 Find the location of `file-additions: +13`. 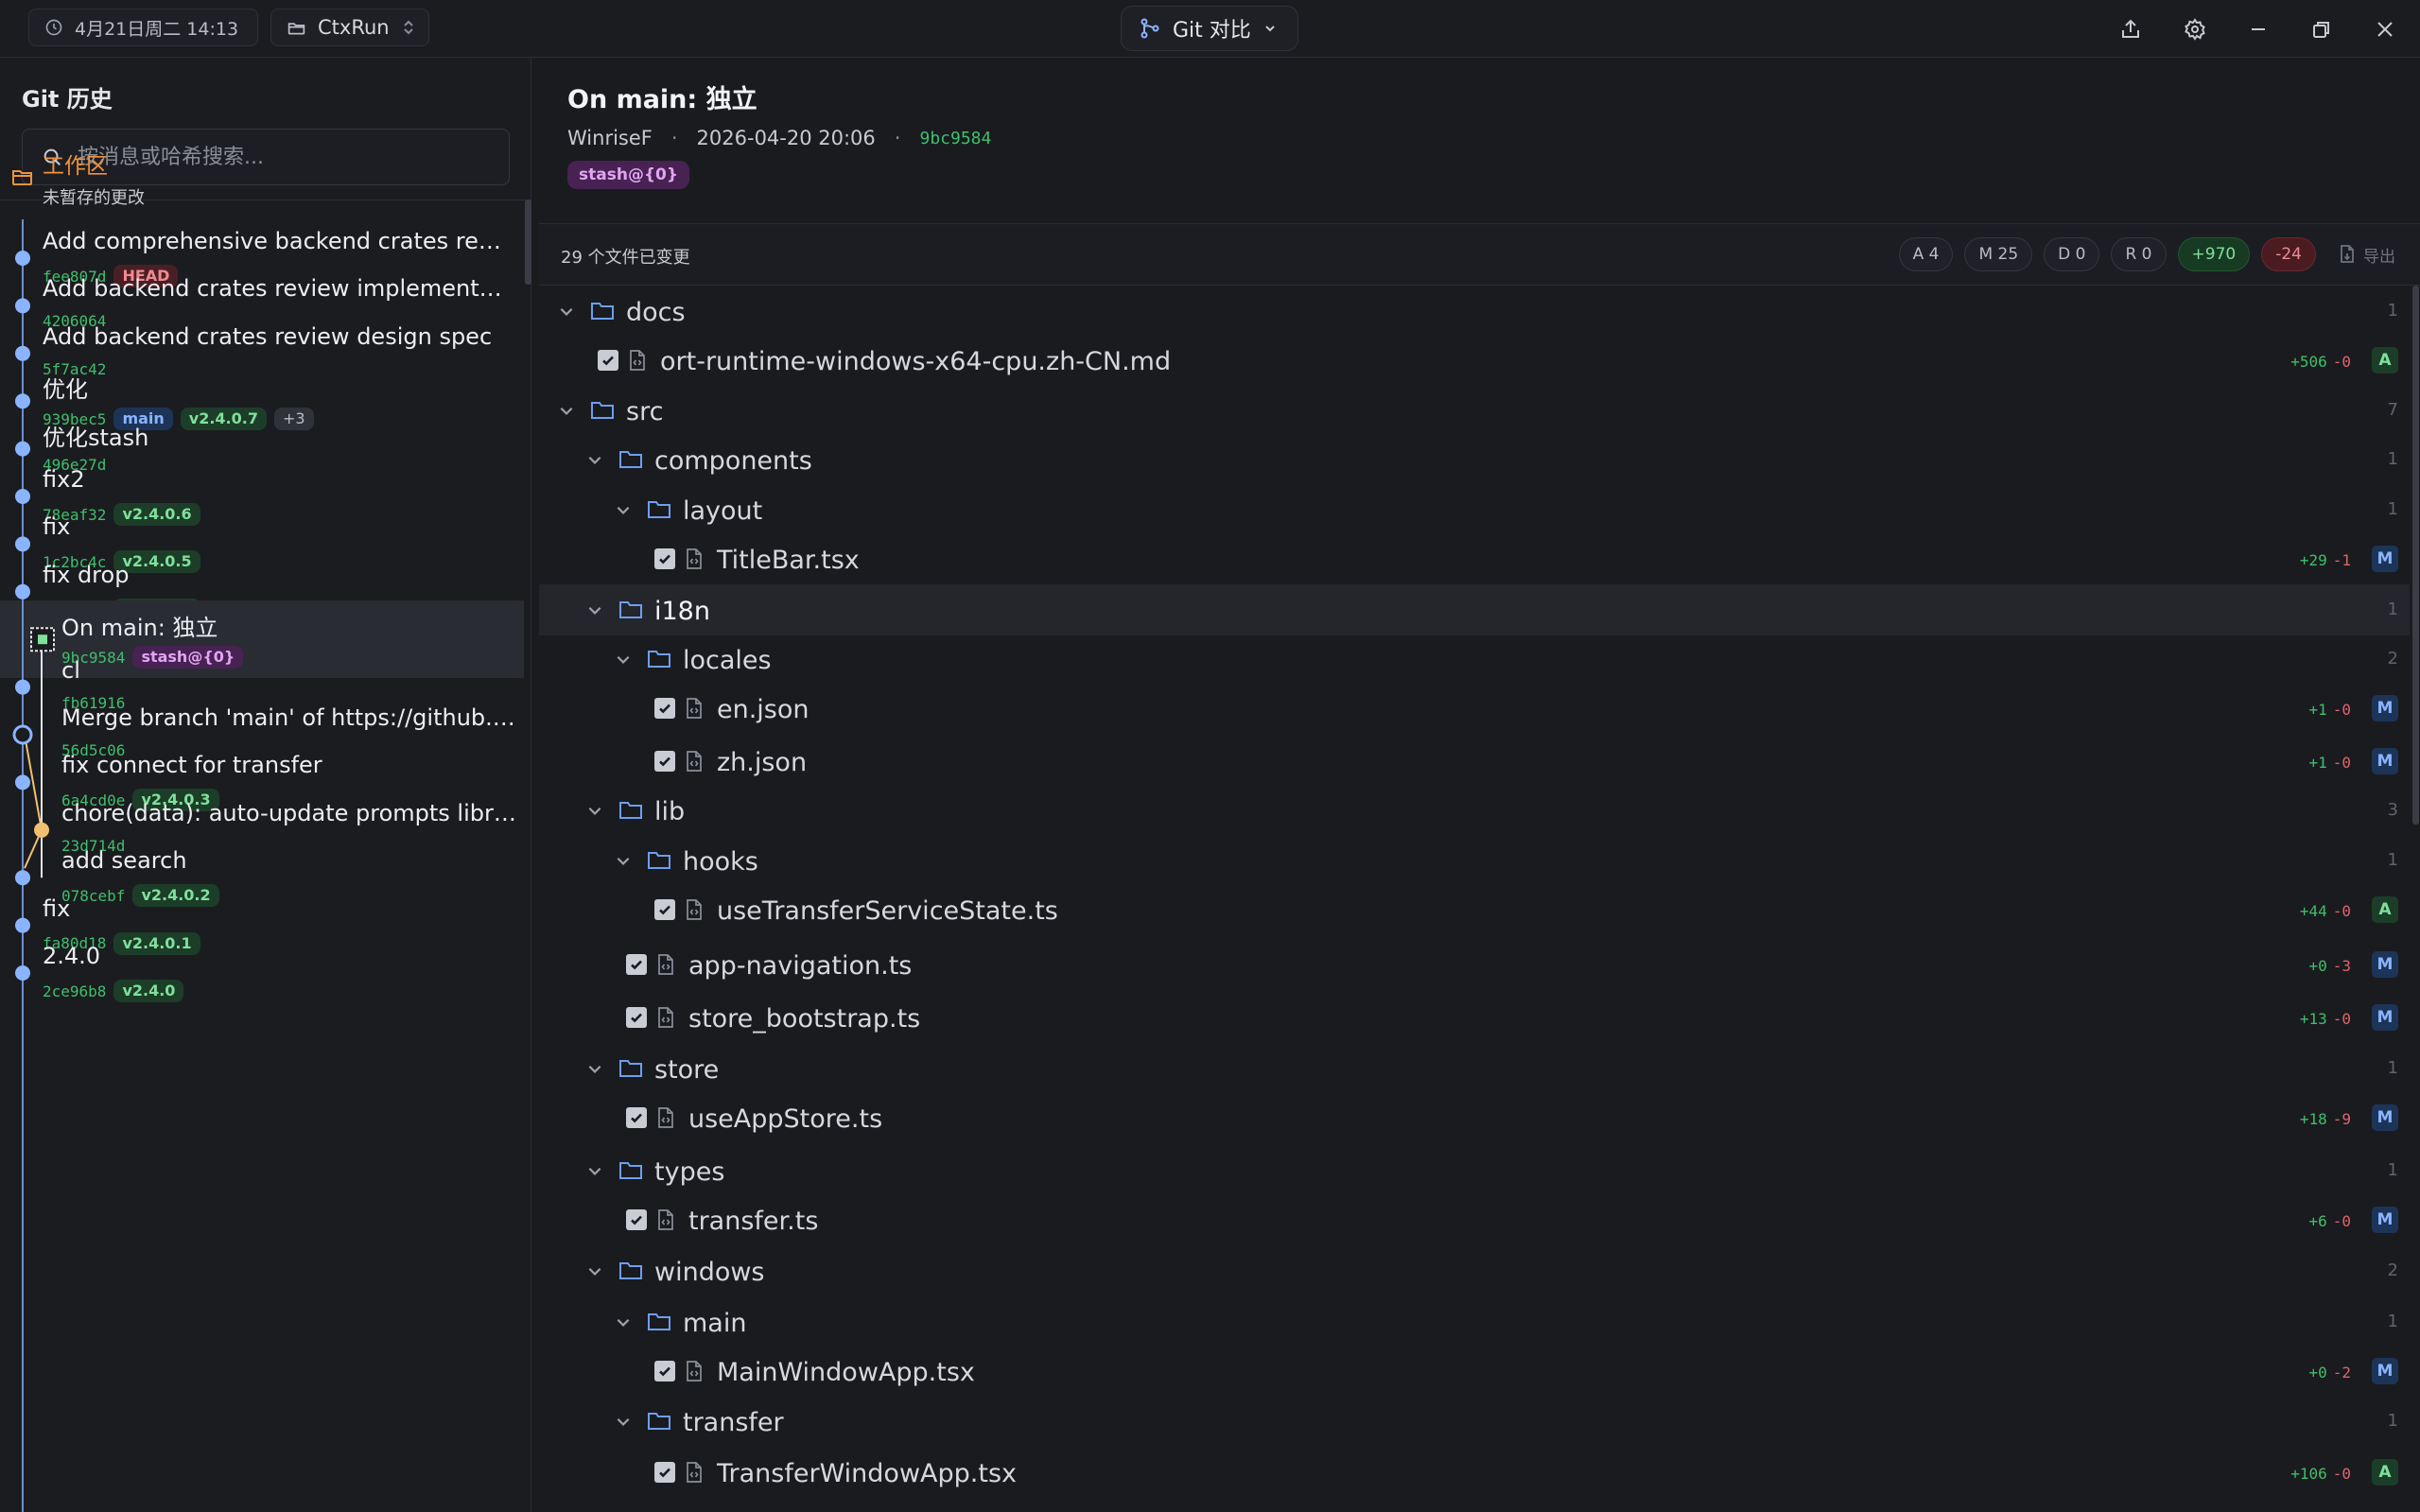

file-additions: +13 is located at coordinates (2313, 1019).